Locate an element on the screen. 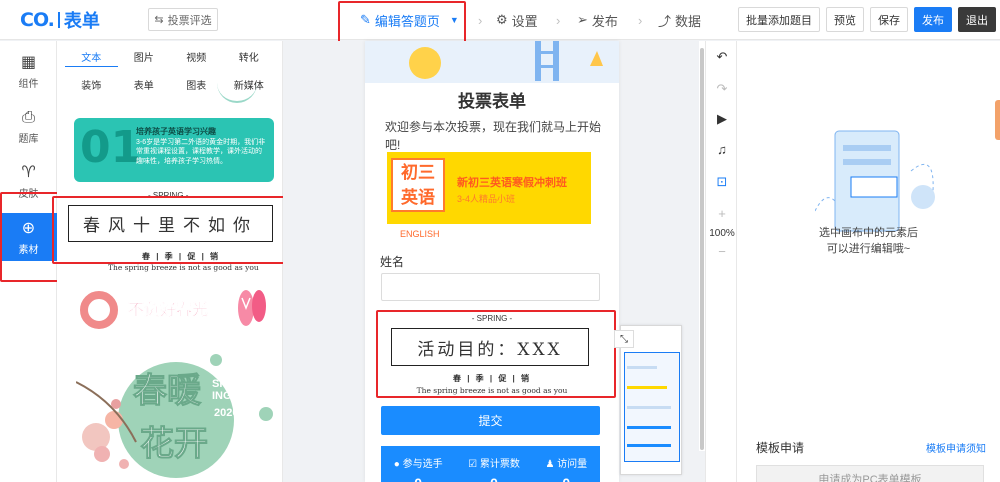 The width and height of the screenshot is (1000, 482). caret-down-icon: ▼ is located at coordinates (454, 20).